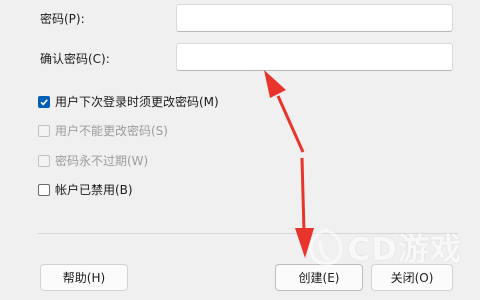  I want to click on watermark-logo-icon, so click(326, 246).